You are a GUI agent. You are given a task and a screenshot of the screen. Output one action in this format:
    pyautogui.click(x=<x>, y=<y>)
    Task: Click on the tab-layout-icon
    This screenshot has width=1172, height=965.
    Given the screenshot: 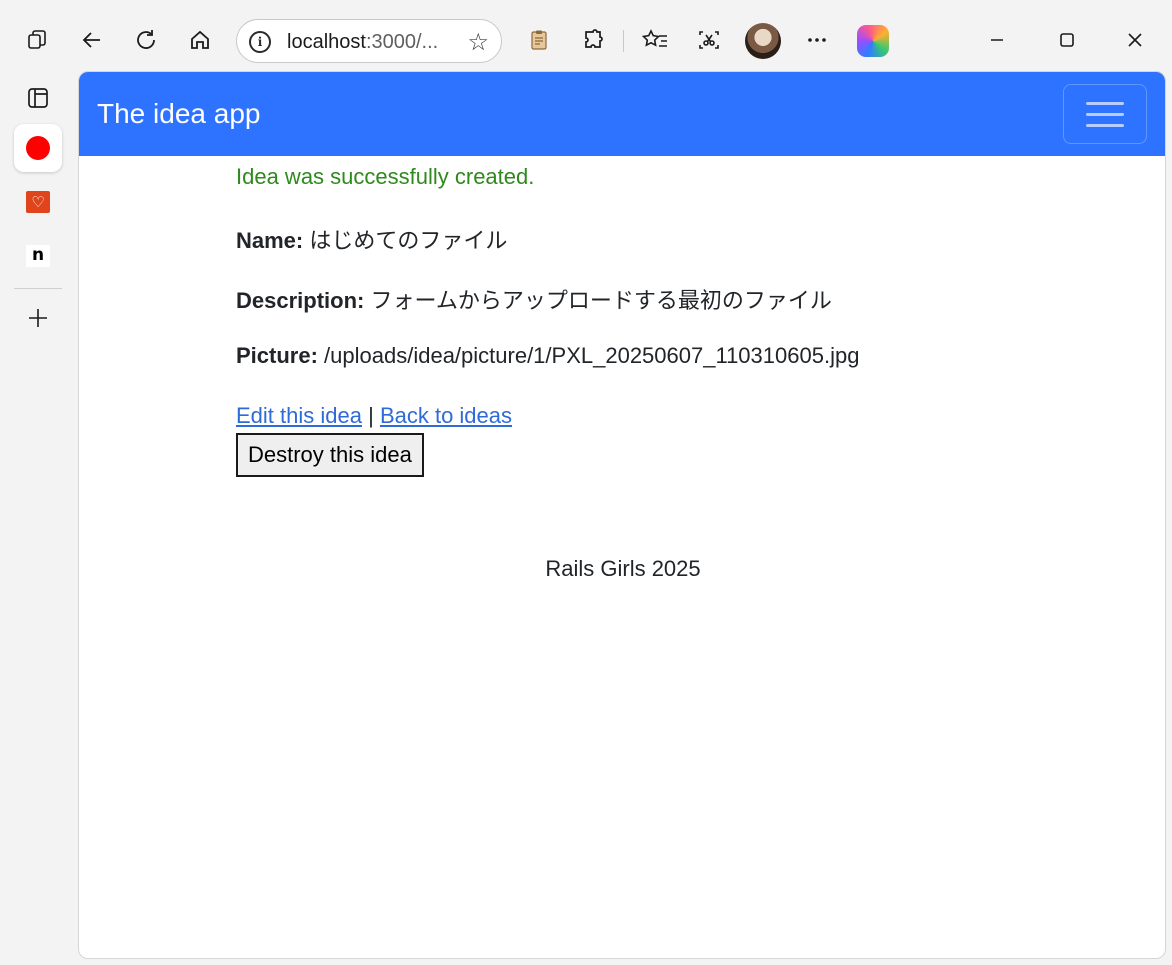 What is the action you would take?
    pyautogui.click(x=38, y=98)
    